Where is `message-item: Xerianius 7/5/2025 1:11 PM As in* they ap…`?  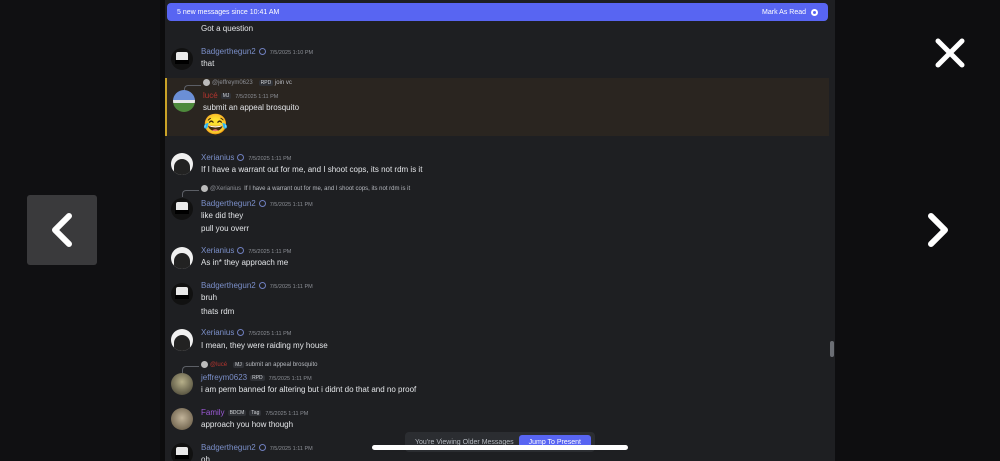 message-item: Xerianius 7/5/2025 1:11 PM As in* they ap… is located at coordinates (497, 257).